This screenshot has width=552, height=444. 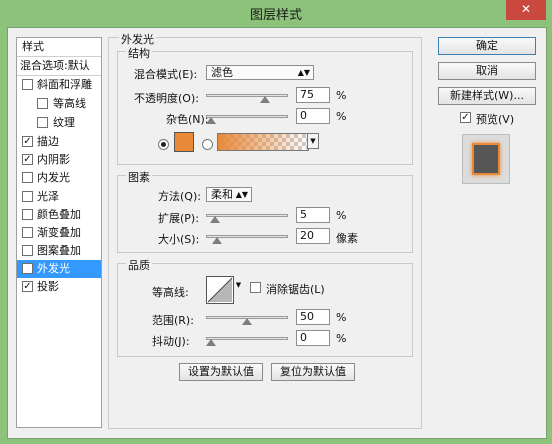 I want to click on sidebar-item-label: 投影, so click(x=48, y=286).